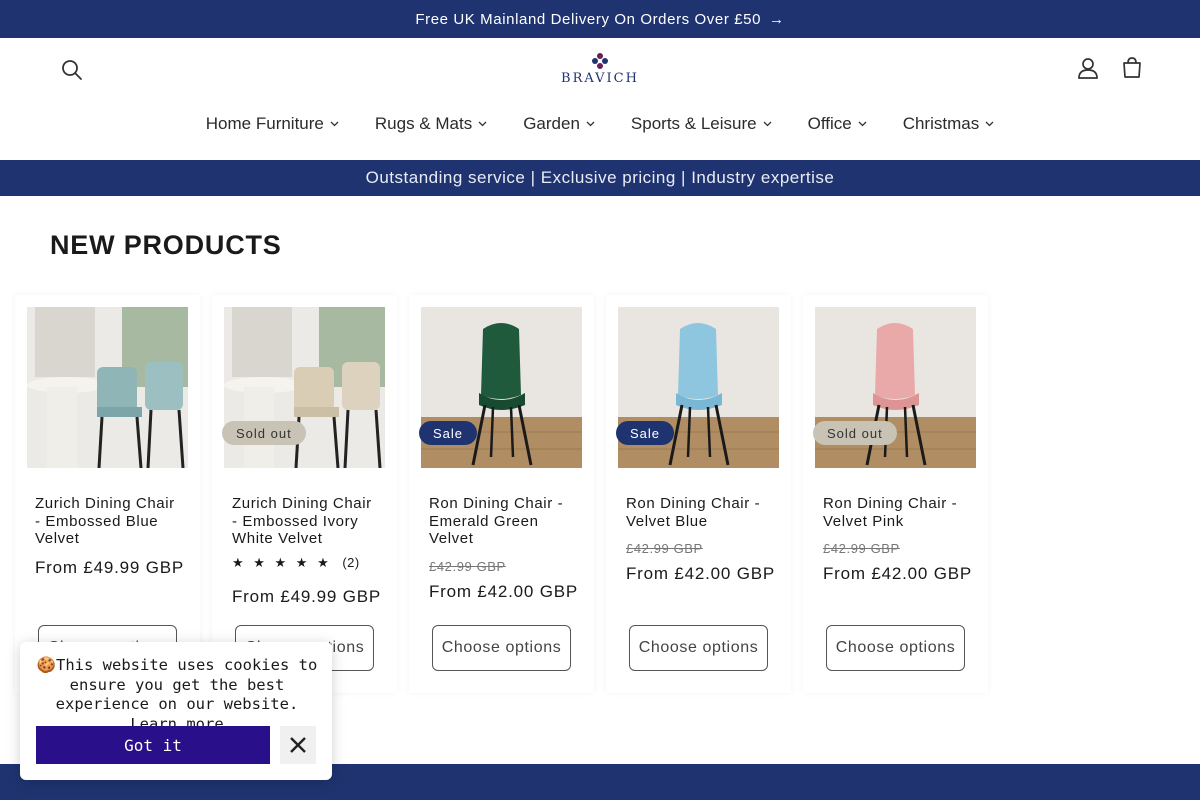  I want to click on nav-item-label: Home Furniture, so click(264, 123).